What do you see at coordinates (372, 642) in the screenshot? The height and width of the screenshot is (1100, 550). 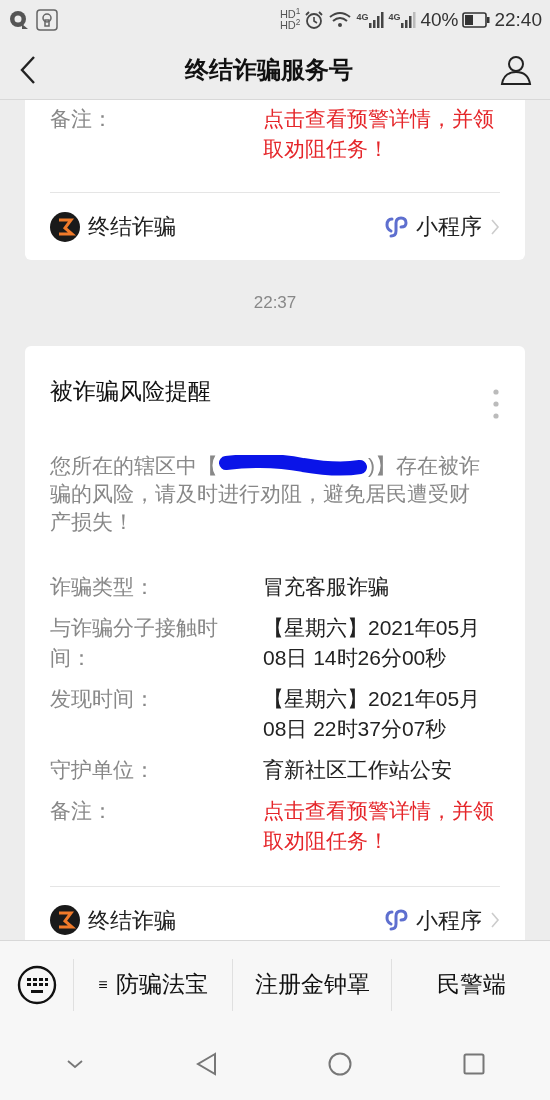 I see `field-value: 【星期六】2021年05月08日 14时26分00秒` at bounding box center [372, 642].